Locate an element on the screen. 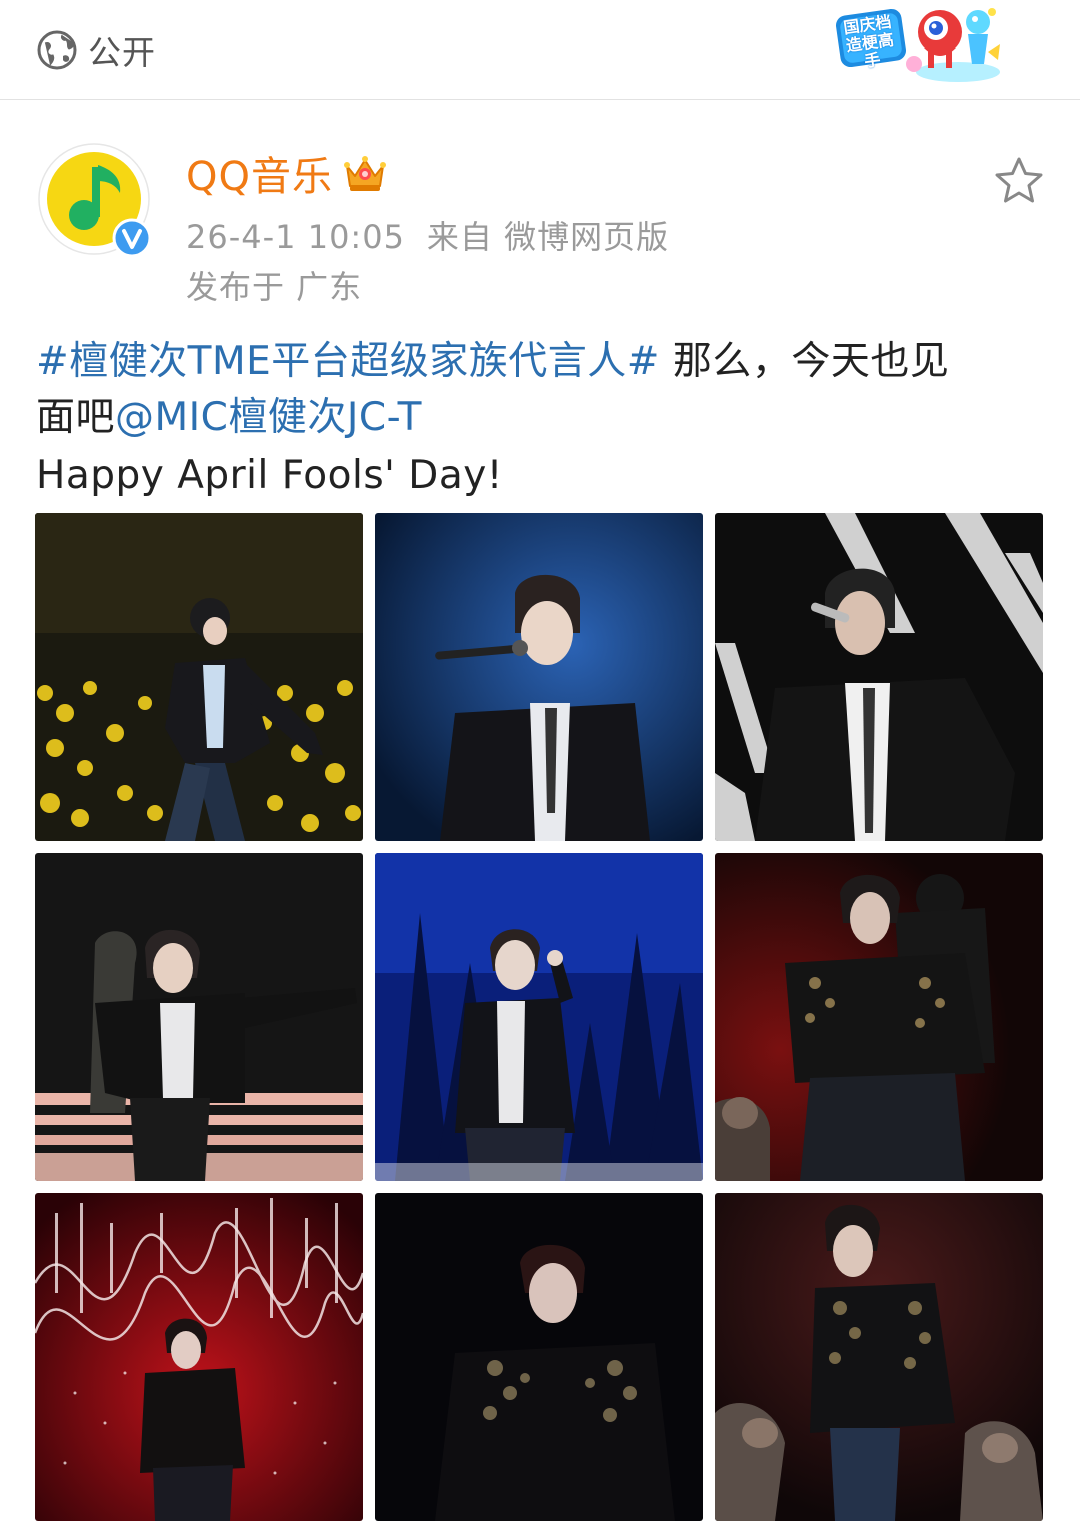 The image size is (1080, 1533). crown-icon is located at coordinates (365, 173).